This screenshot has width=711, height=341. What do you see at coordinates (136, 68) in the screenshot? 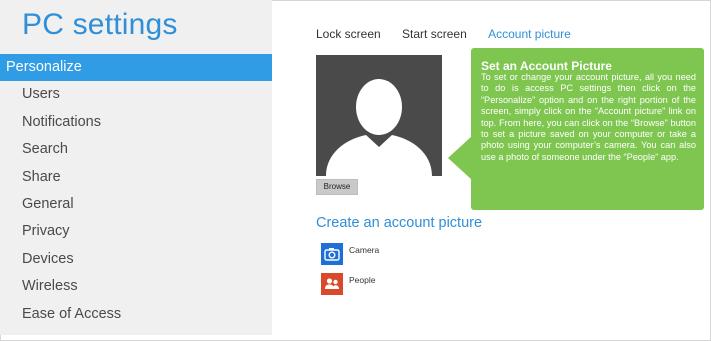
I see `sidebar-item-personalize: Personalize` at bounding box center [136, 68].